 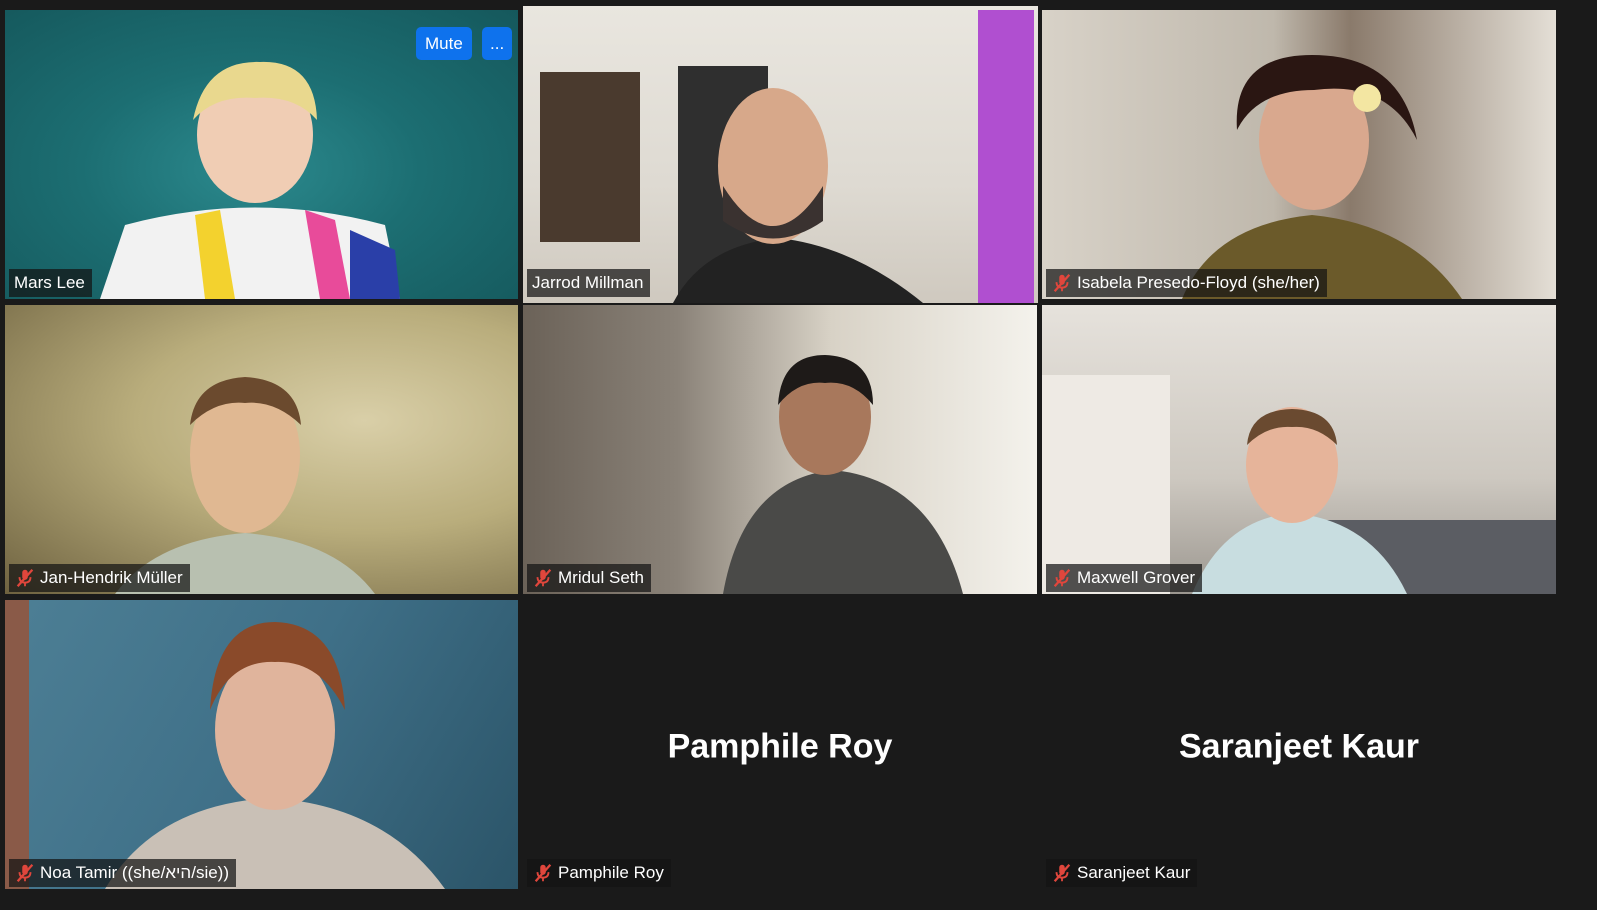 I want to click on participant-name-label: Maxwell Grover, so click(x=1124, y=578).